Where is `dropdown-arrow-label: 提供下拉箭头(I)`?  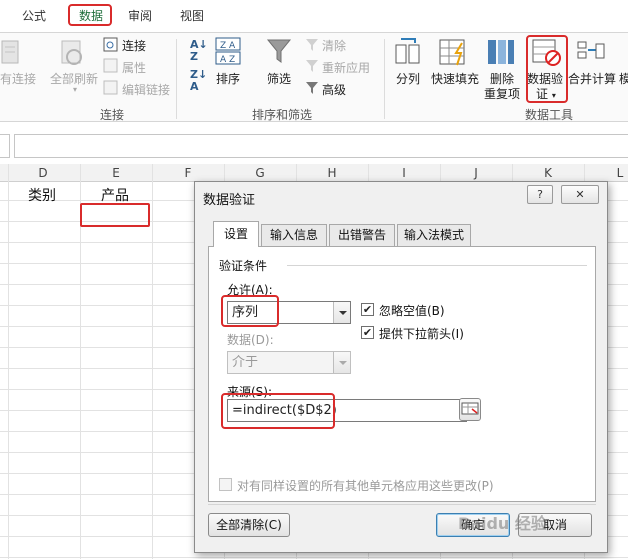
dropdown-arrow-label: 提供下拉箭头(I) is located at coordinates (421, 333).